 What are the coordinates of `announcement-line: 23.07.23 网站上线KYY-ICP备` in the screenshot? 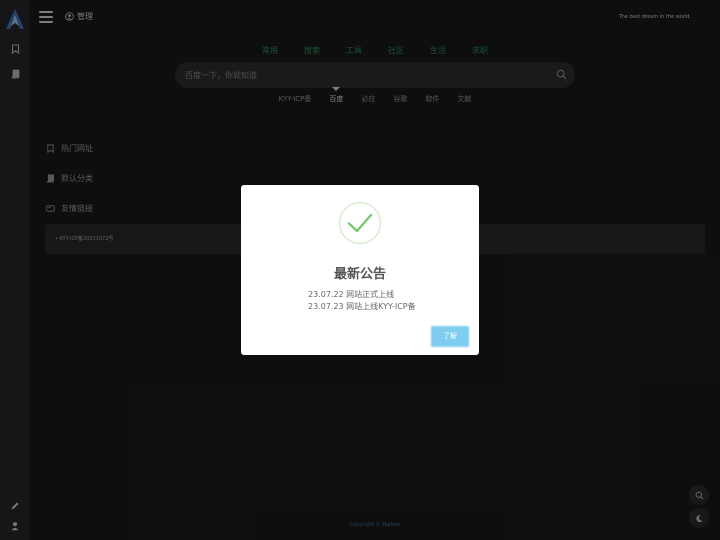 It's located at (362, 306).